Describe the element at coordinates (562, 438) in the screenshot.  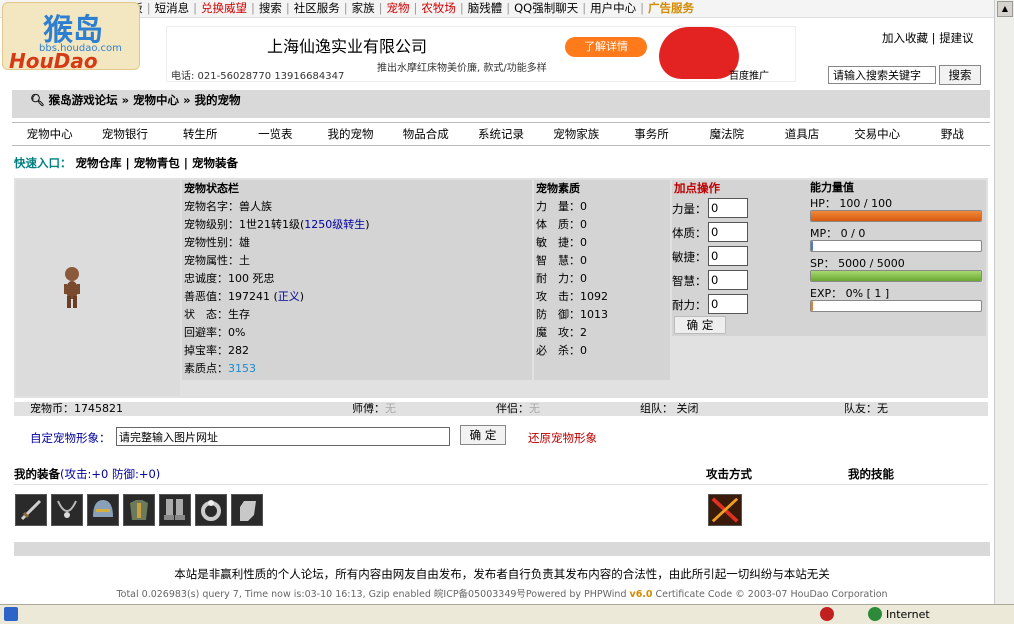
I see `restore-image-link: 还原宠物形象` at that location.